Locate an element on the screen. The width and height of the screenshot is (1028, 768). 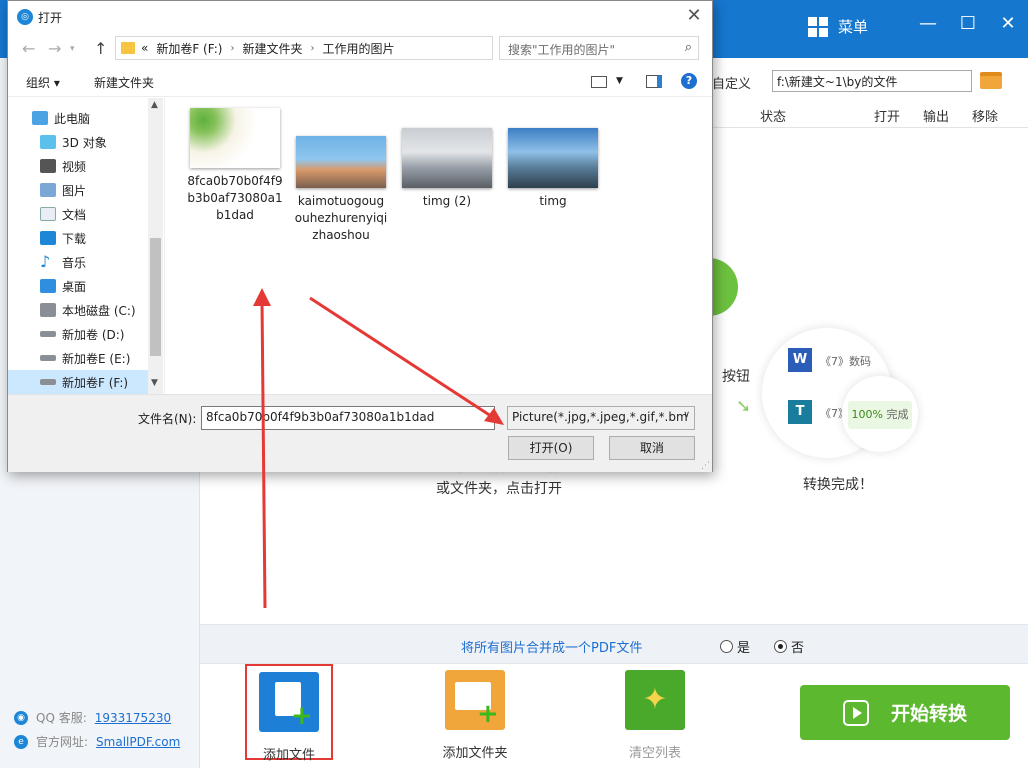
search-input: 搜索"工作用的图片" ⌕ is located at coordinates (599, 48).